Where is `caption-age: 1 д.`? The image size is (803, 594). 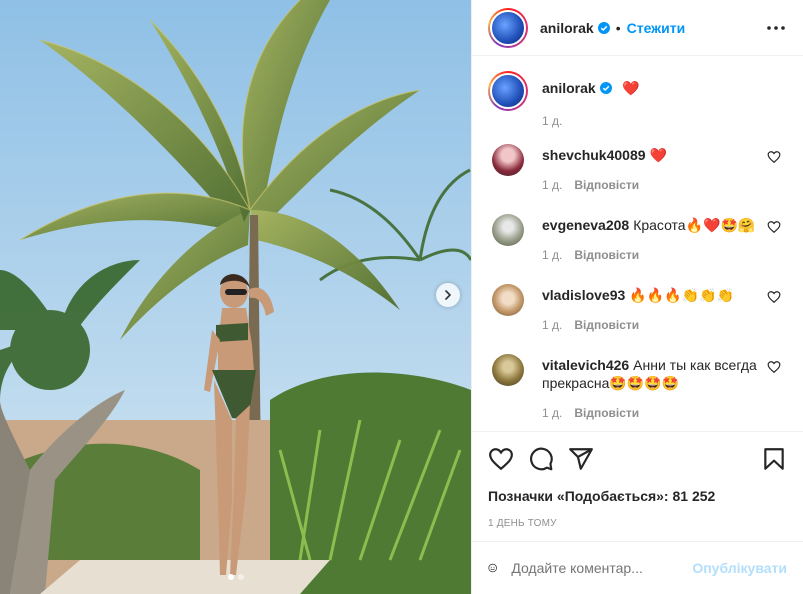 caption-age: 1 д. is located at coordinates (552, 121).